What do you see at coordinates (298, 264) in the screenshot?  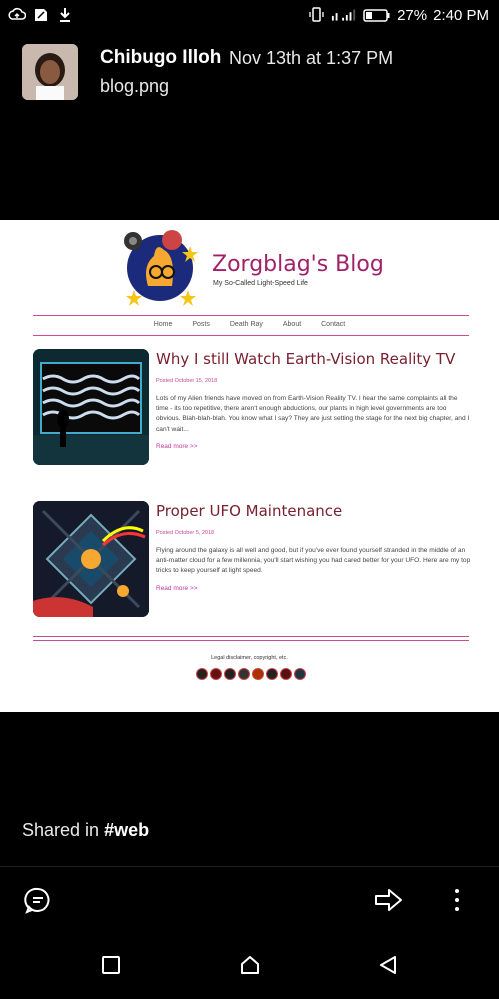 I see `blog-title: Zorgblag's Blog` at bounding box center [298, 264].